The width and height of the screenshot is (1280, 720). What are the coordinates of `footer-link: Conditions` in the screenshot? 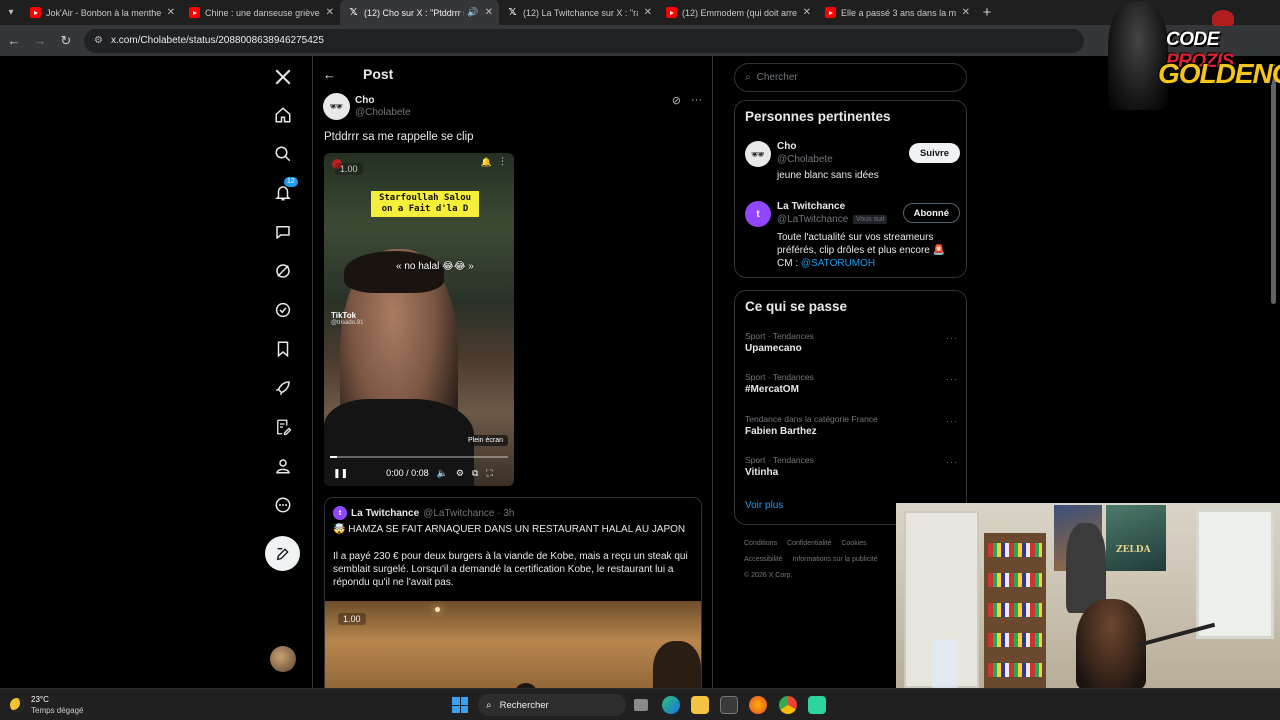 It's located at (760, 543).